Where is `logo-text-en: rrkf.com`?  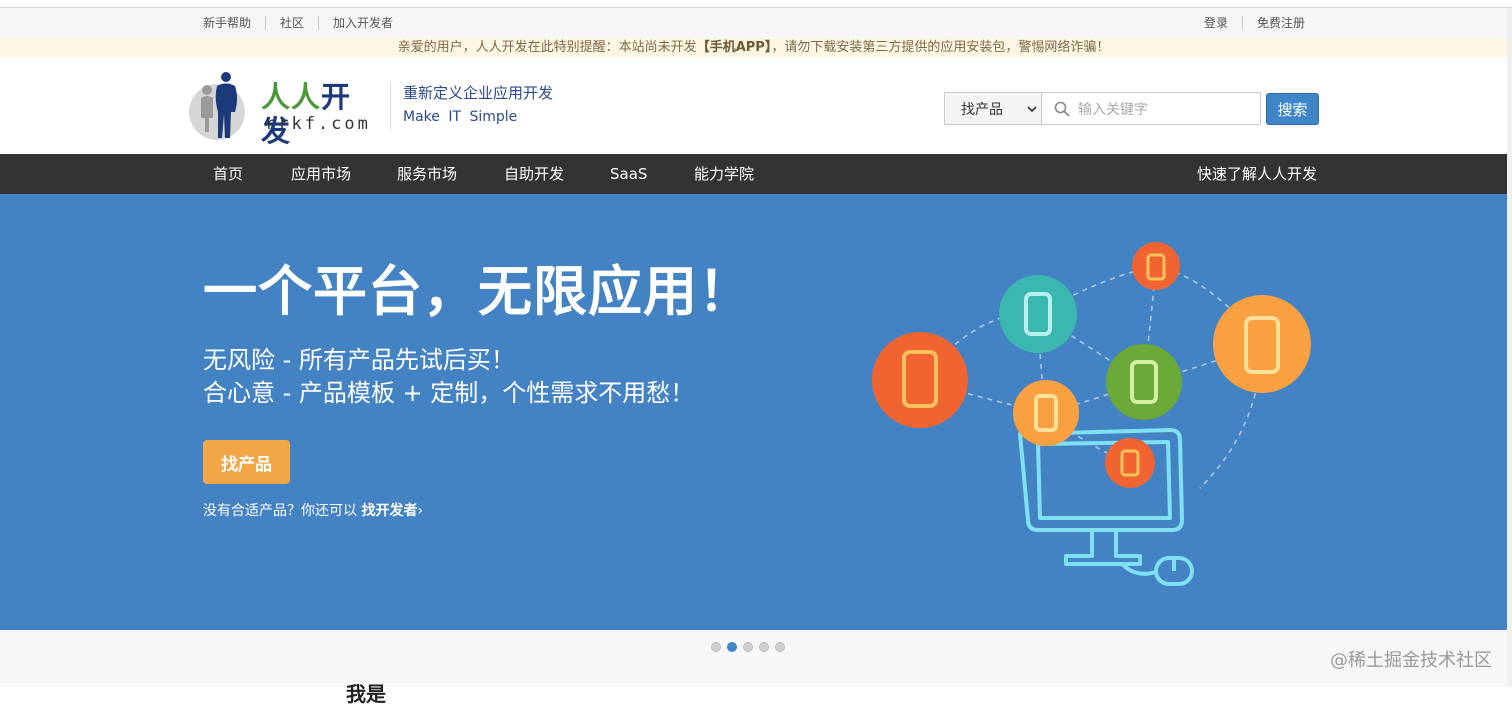 logo-text-en: rrkf.com is located at coordinates (318, 124).